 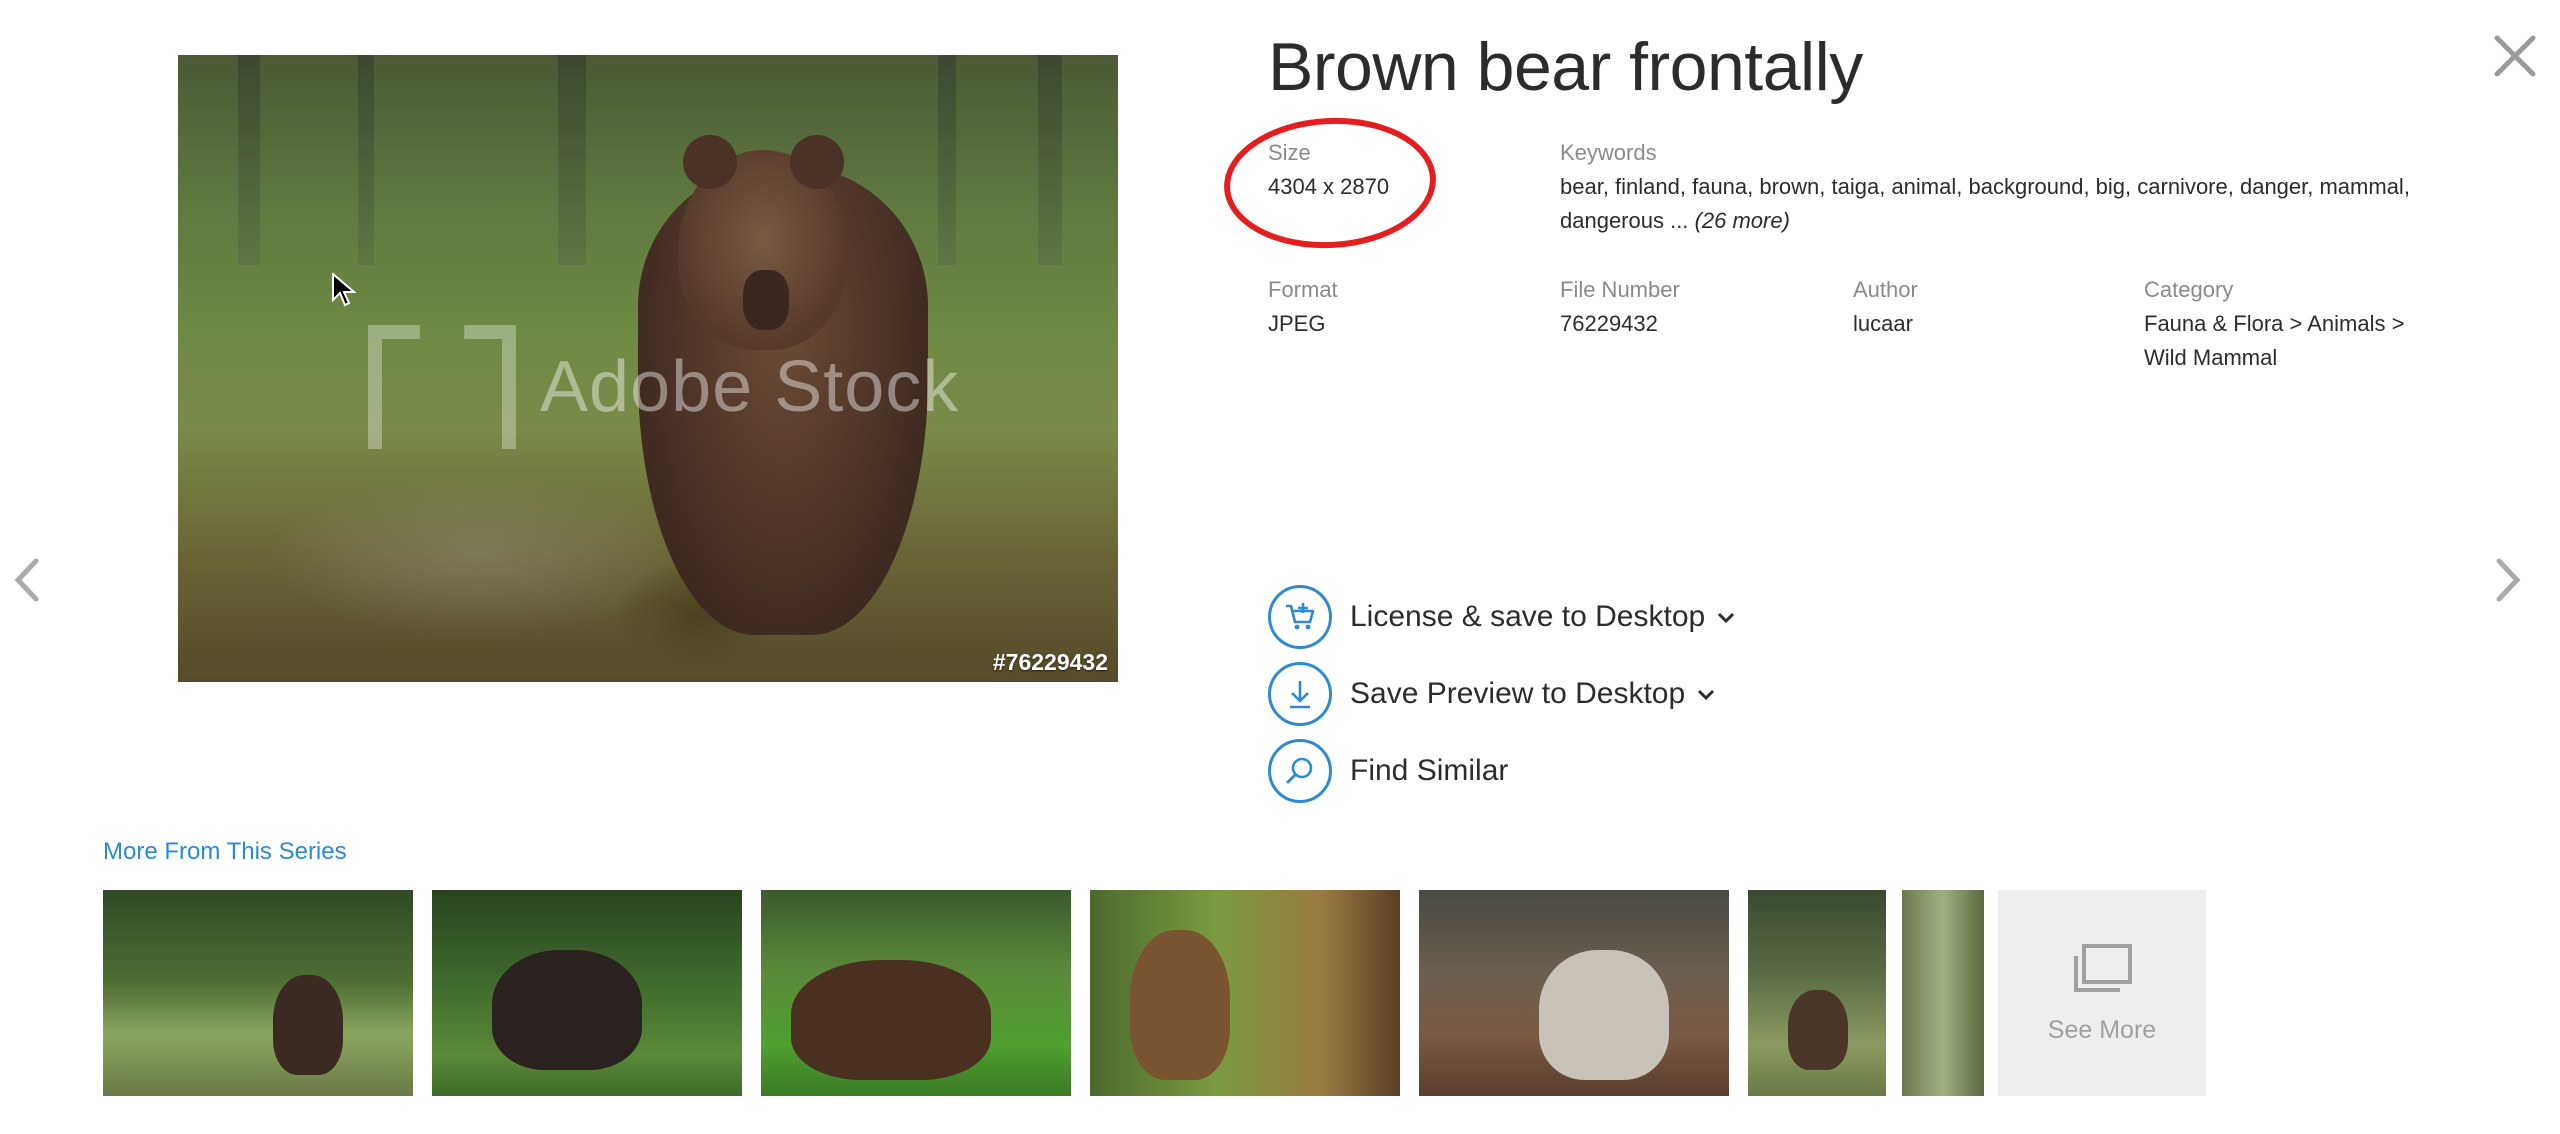 What do you see at coordinates (2103, 967) in the screenshot?
I see `stack-icon` at bounding box center [2103, 967].